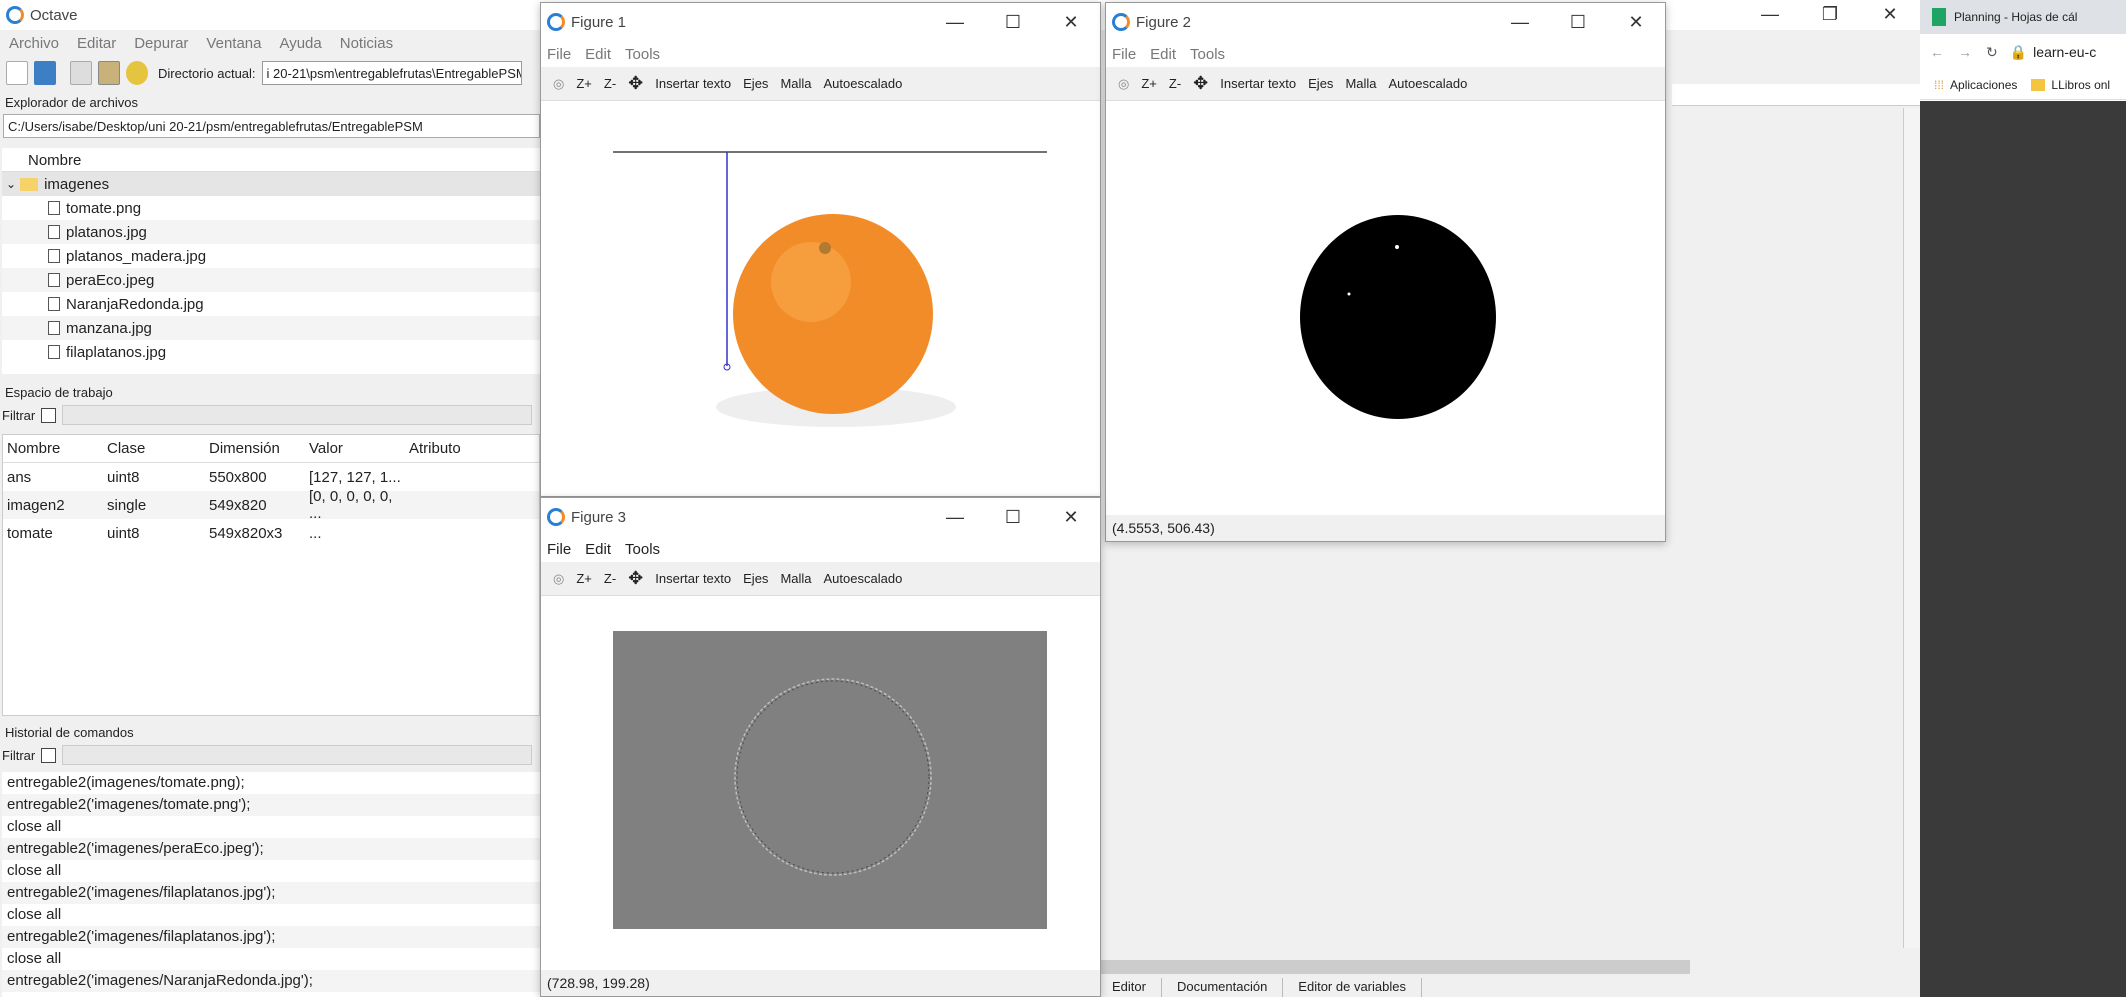 The image size is (2126, 997). Describe the element at coordinates (53, 448) in the screenshot. I see `column-header: Nombre` at that location.